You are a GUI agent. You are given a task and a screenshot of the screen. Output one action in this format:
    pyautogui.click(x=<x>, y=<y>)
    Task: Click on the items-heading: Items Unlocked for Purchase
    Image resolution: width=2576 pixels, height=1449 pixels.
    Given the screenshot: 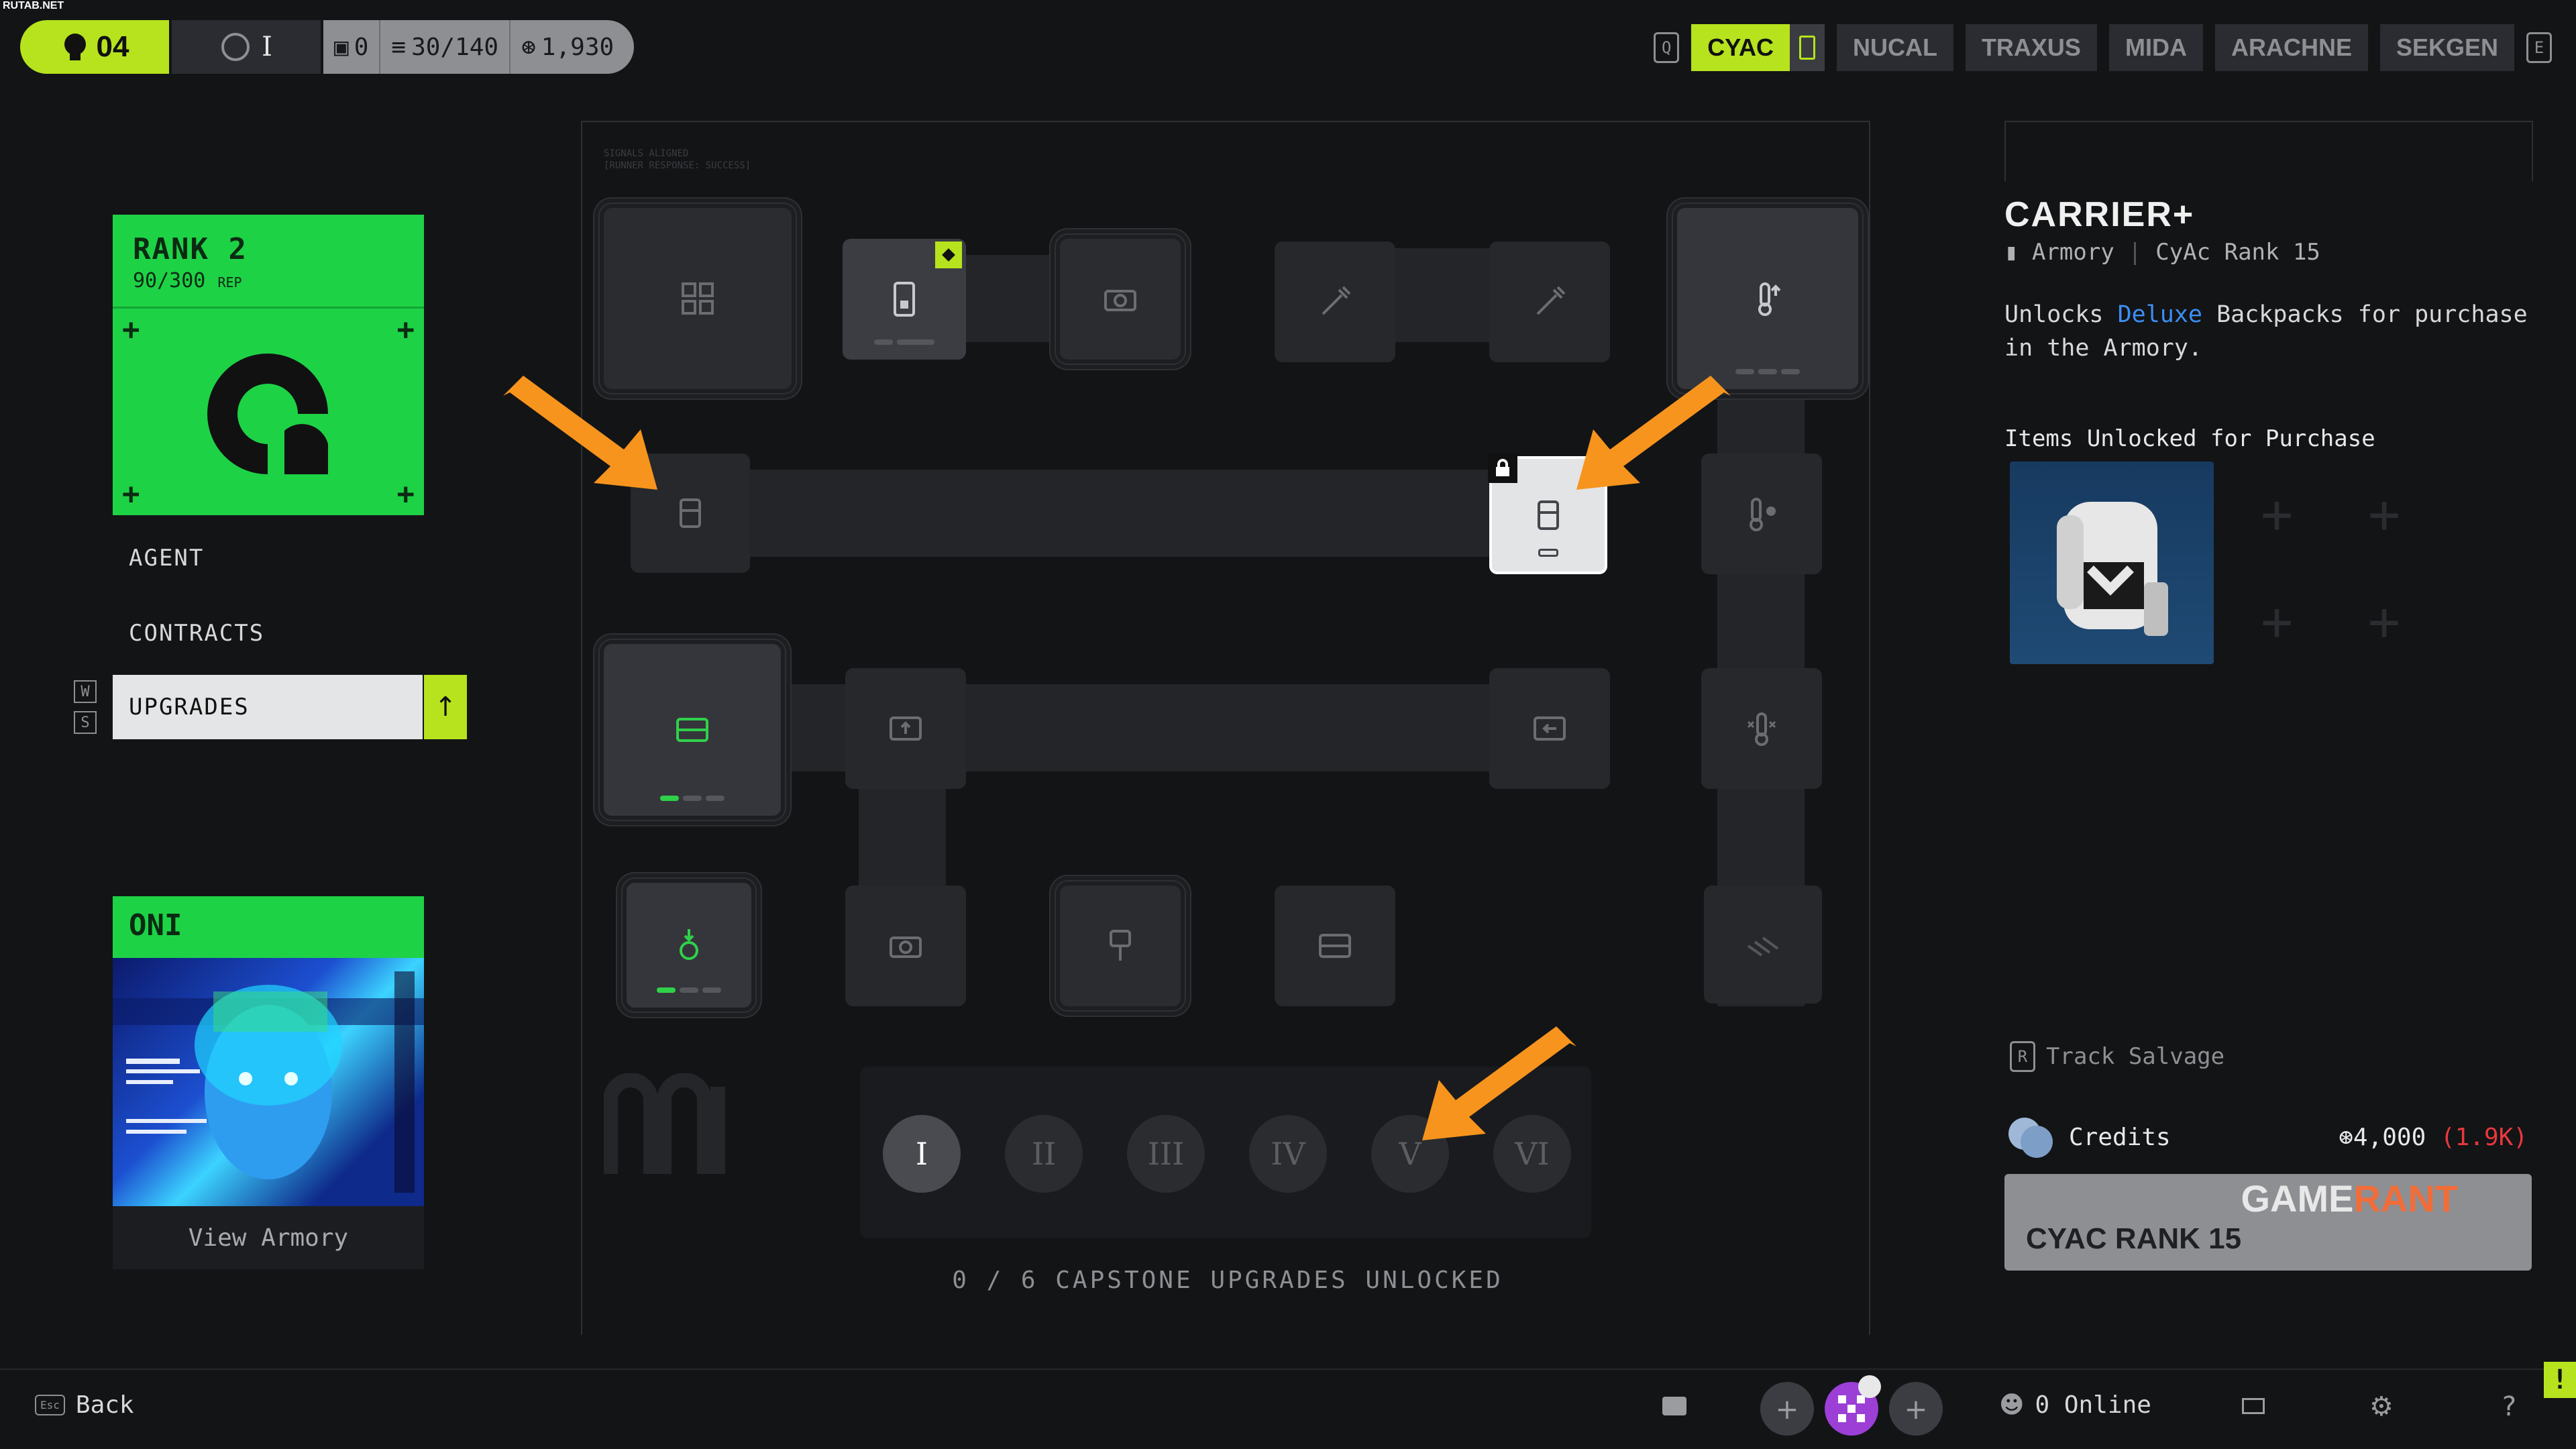 What is the action you would take?
    pyautogui.click(x=2189, y=438)
    